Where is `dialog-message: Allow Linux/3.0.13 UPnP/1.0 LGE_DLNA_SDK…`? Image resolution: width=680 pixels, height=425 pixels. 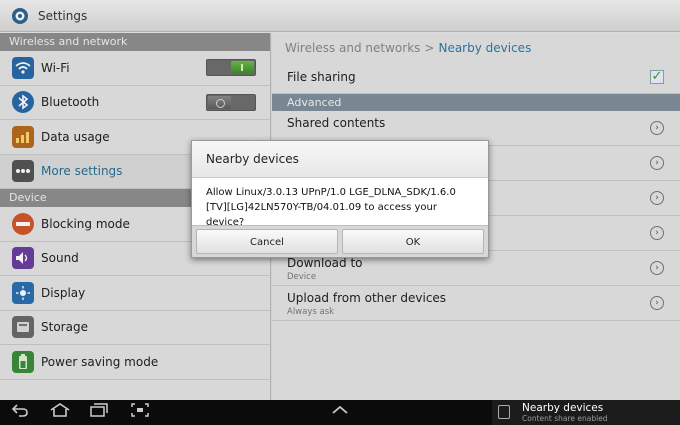 dialog-message: Allow Linux/3.0.13 UPnP/1.0 LGE_DLNA_SDK… is located at coordinates (340, 203).